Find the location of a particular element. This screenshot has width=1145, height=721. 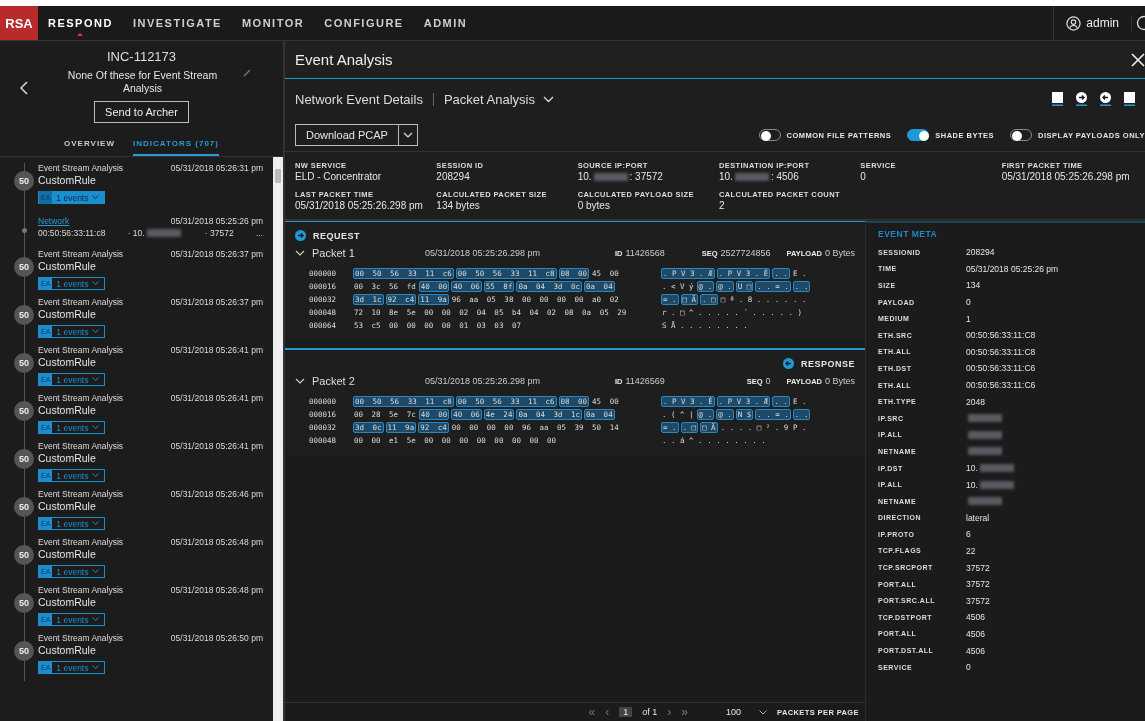

event-type-link: Network is located at coordinates (54, 221).